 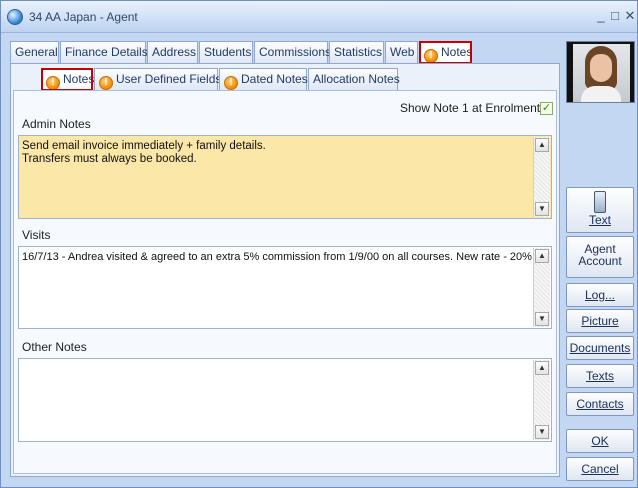 What do you see at coordinates (401, 52) in the screenshot?
I see `tab-web: Web` at bounding box center [401, 52].